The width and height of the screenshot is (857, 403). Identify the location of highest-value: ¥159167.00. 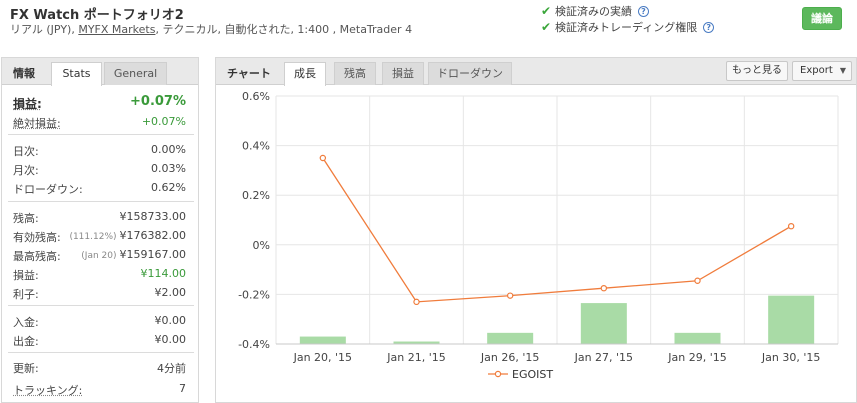
(152, 254).